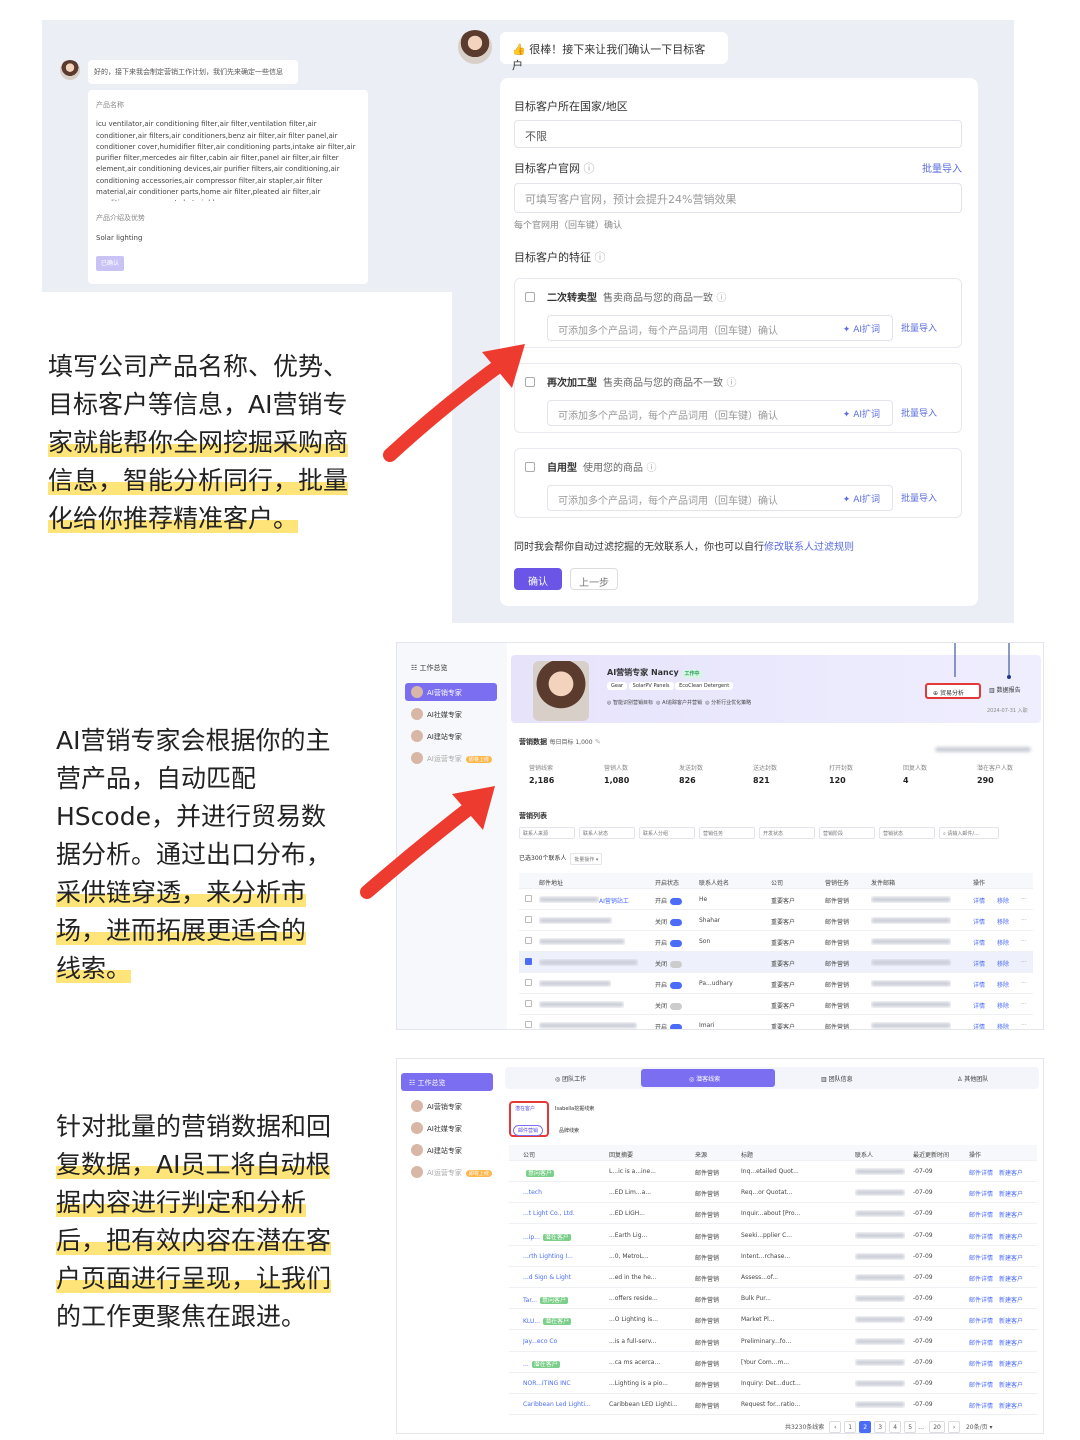 The height and width of the screenshot is (1440, 1080). Describe the element at coordinates (570, 1078) in the screenshot. I see `tab-team-work: ◎ 团队工作` at that location.